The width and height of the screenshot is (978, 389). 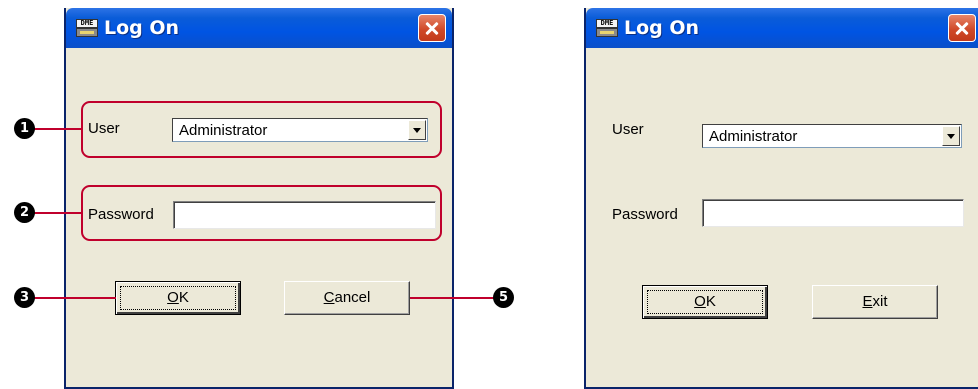 What do you see at coordinates (261, 213) in the screenshot?
I see `password-callout-box` at bounding box center [261, 213].